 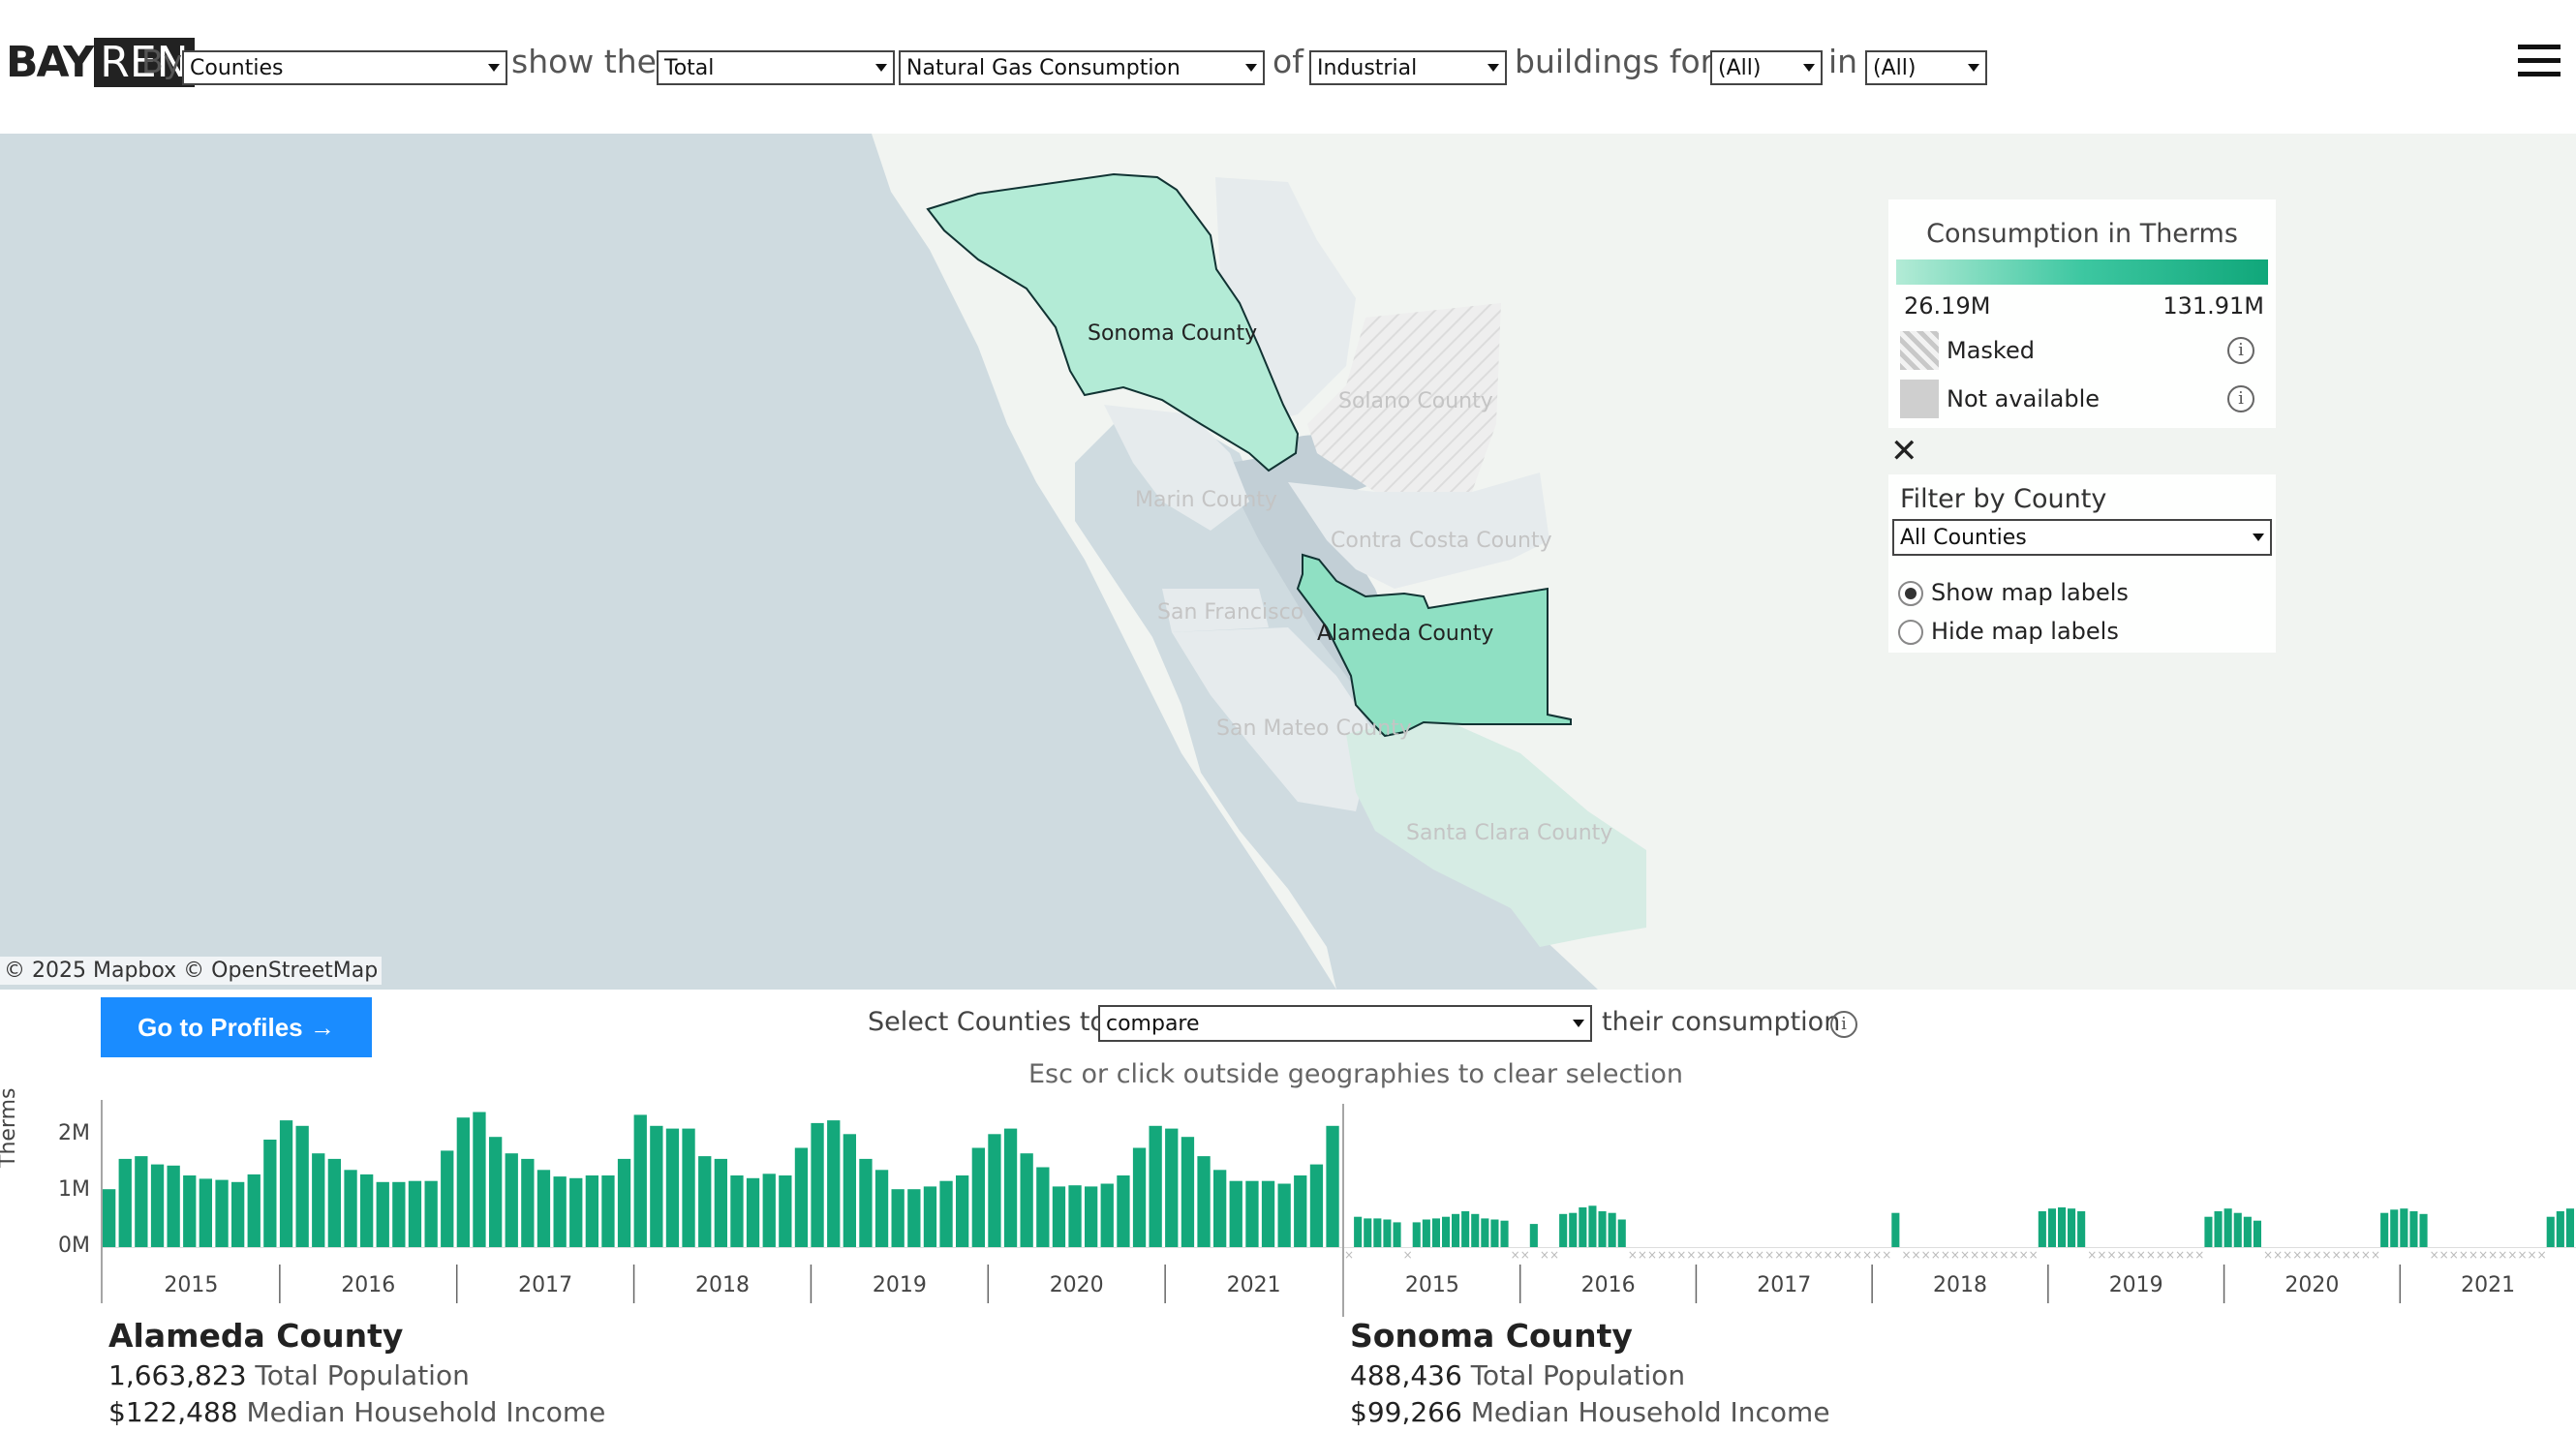 I want to click on compare-select: compare, so click(x=1345, y=1023).